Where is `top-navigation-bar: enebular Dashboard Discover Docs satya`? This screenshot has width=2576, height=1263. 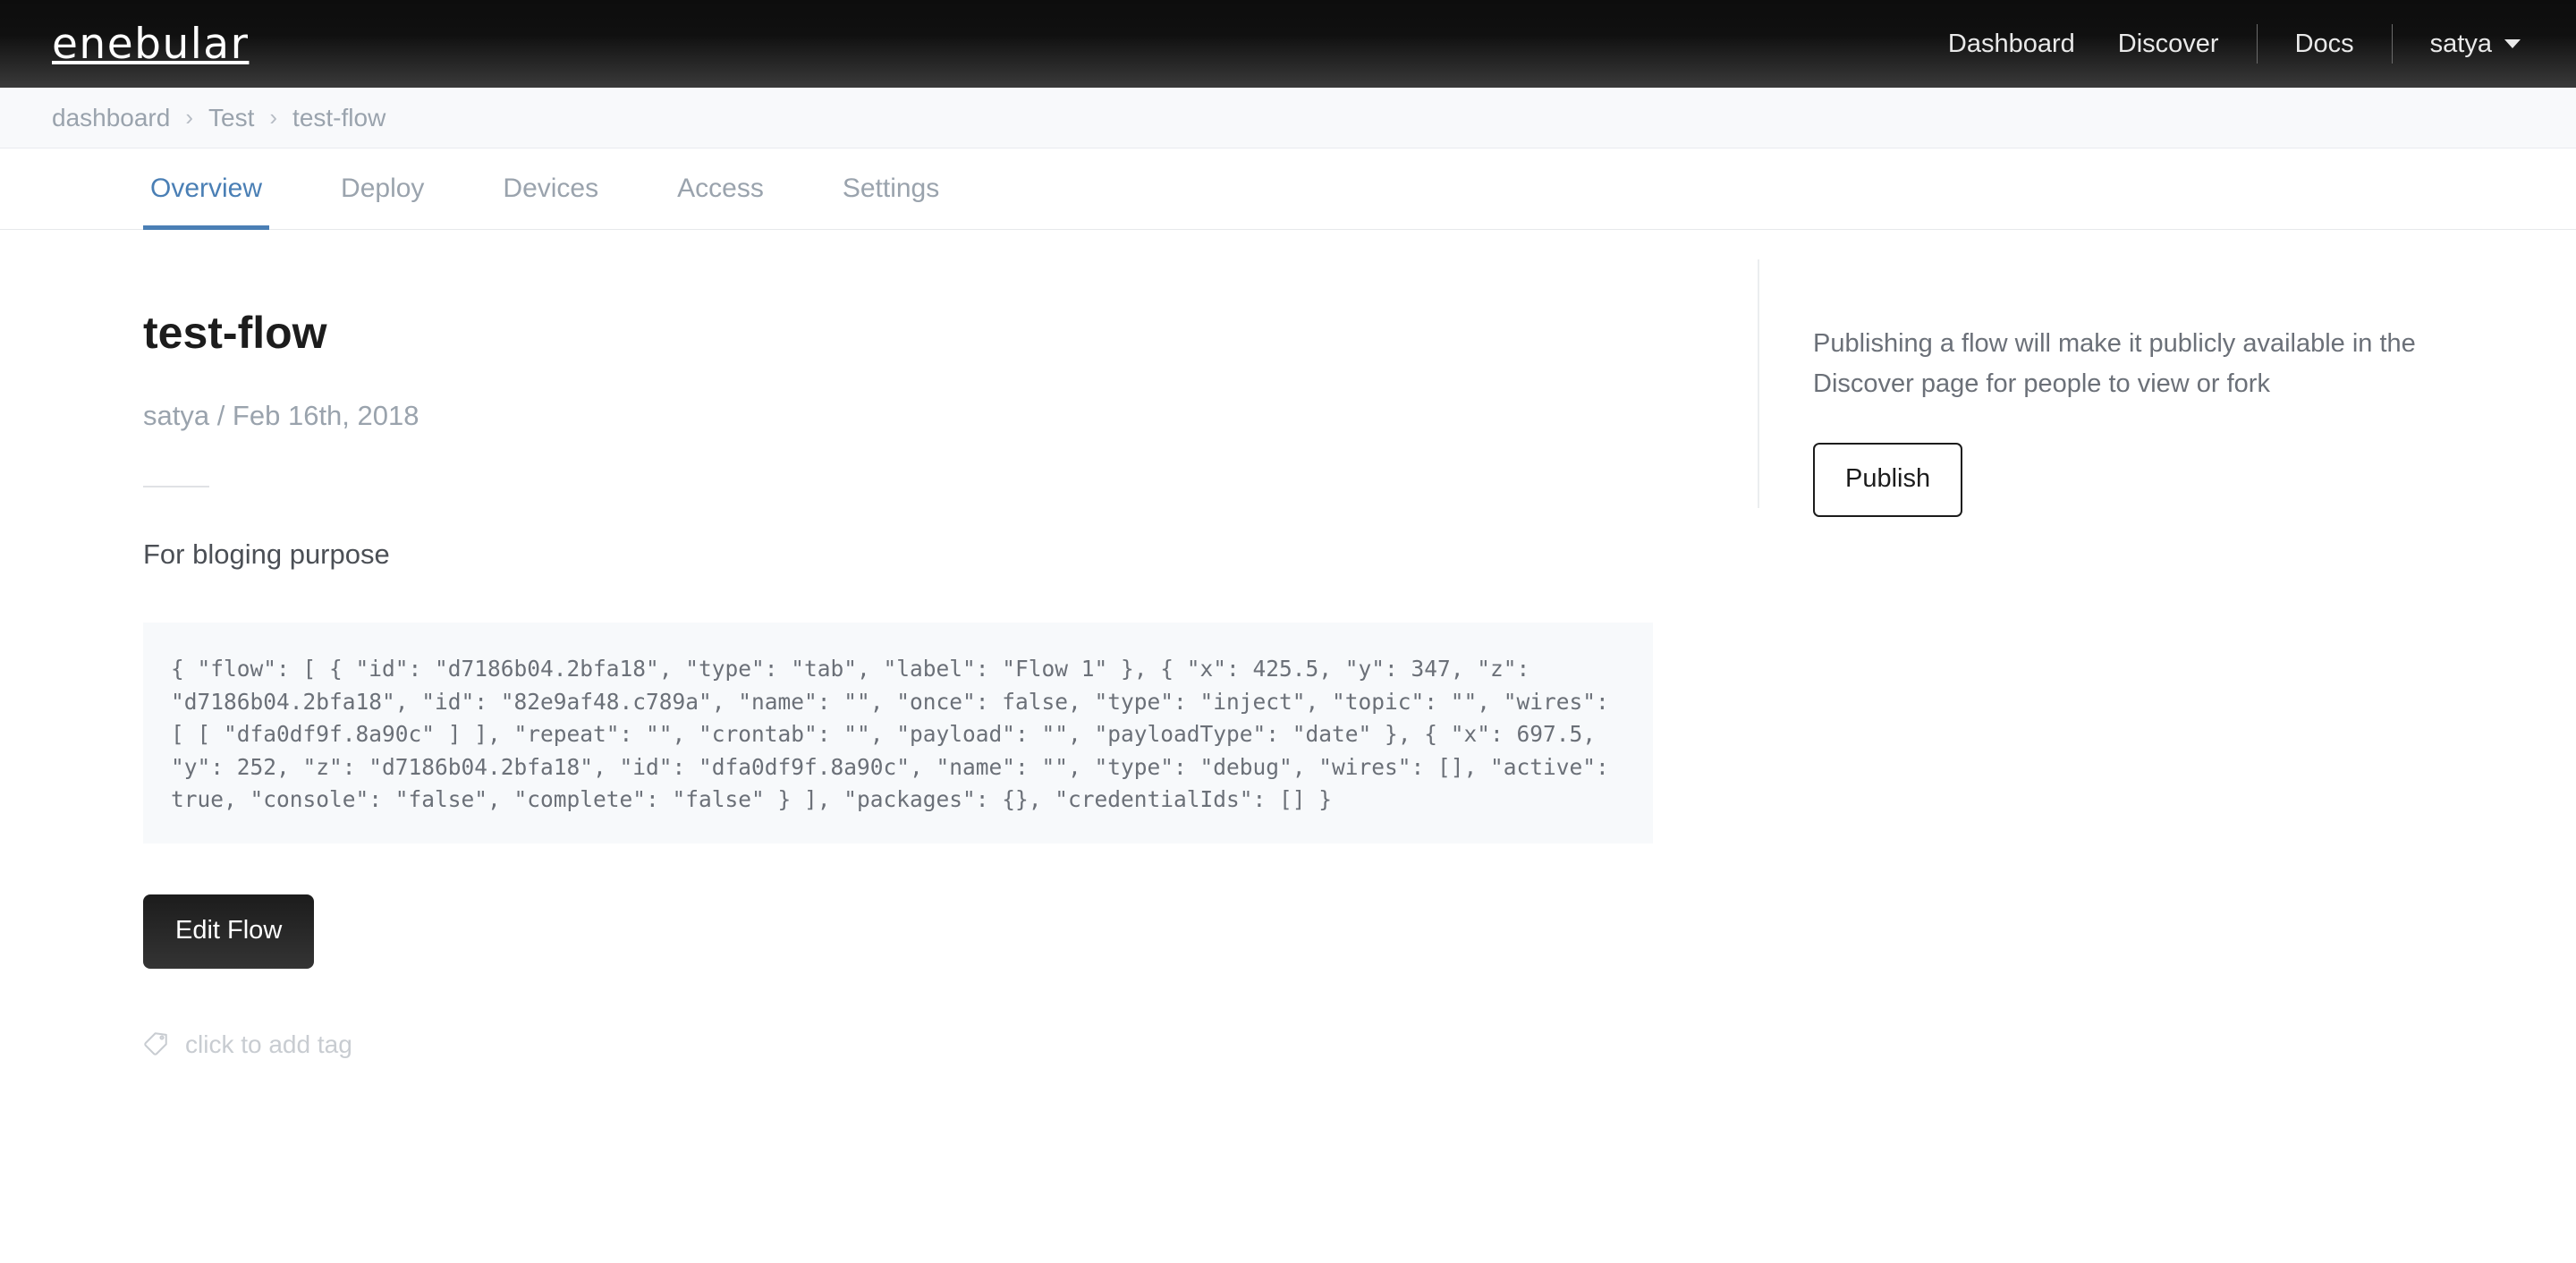
top-navigation-bar: enebular Dashboard Discover Docs satya is located at coordinates (1288, 44).